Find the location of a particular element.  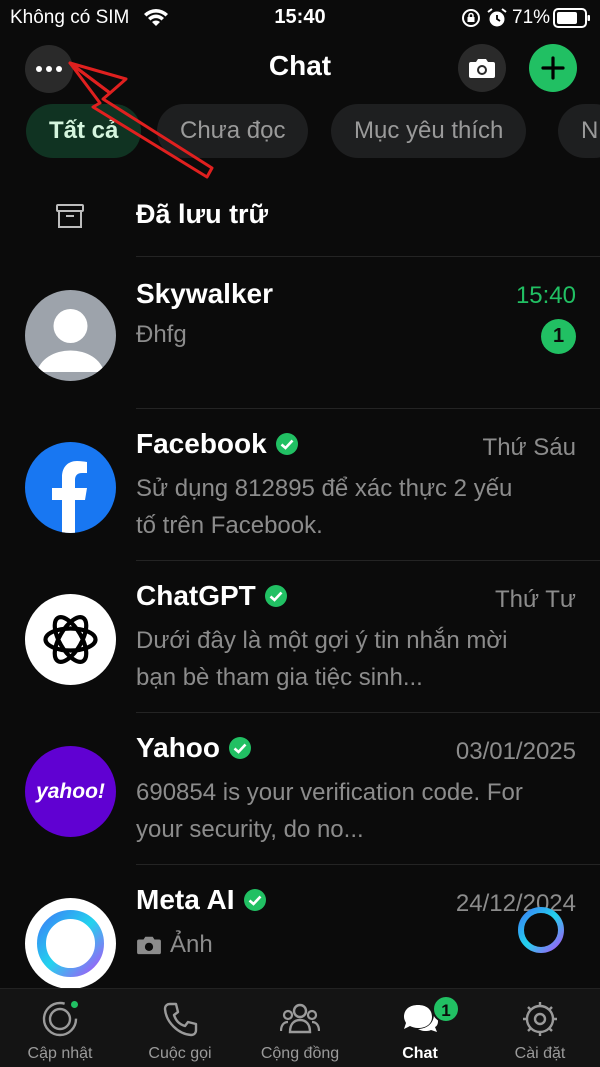

filter-unread: Chưa đọc is located at coordinates (233, 131).